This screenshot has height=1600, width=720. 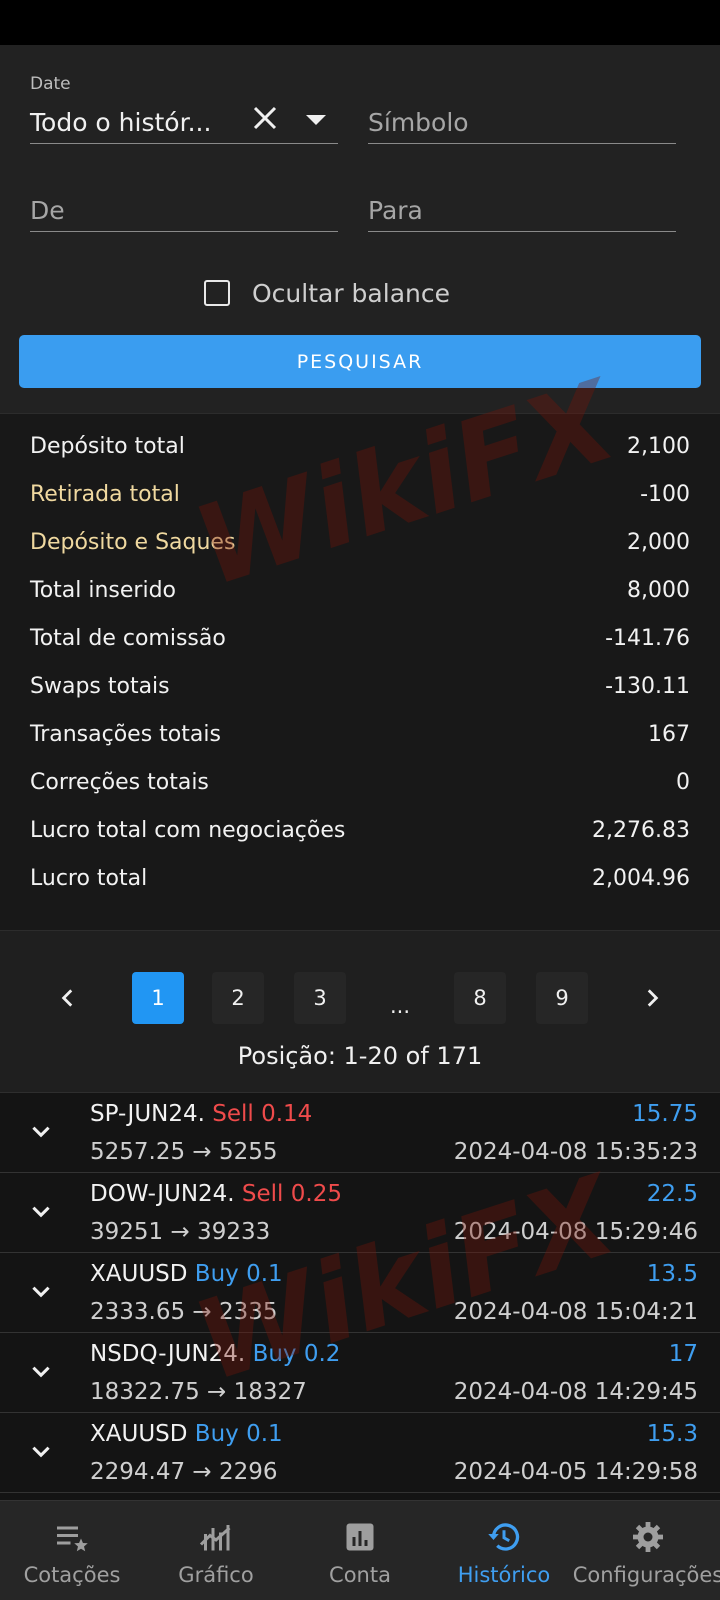 I want to click on nav-account: Conta, so click(x=360, y=1550).